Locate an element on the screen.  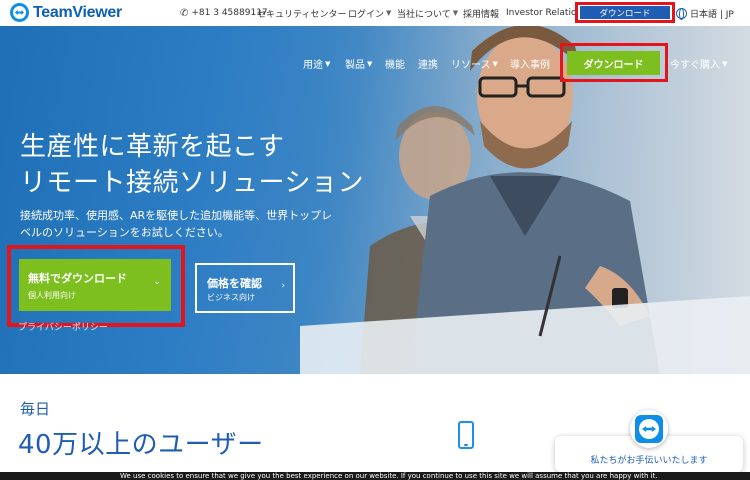
globe-icon is located at coordinates (681, 13).